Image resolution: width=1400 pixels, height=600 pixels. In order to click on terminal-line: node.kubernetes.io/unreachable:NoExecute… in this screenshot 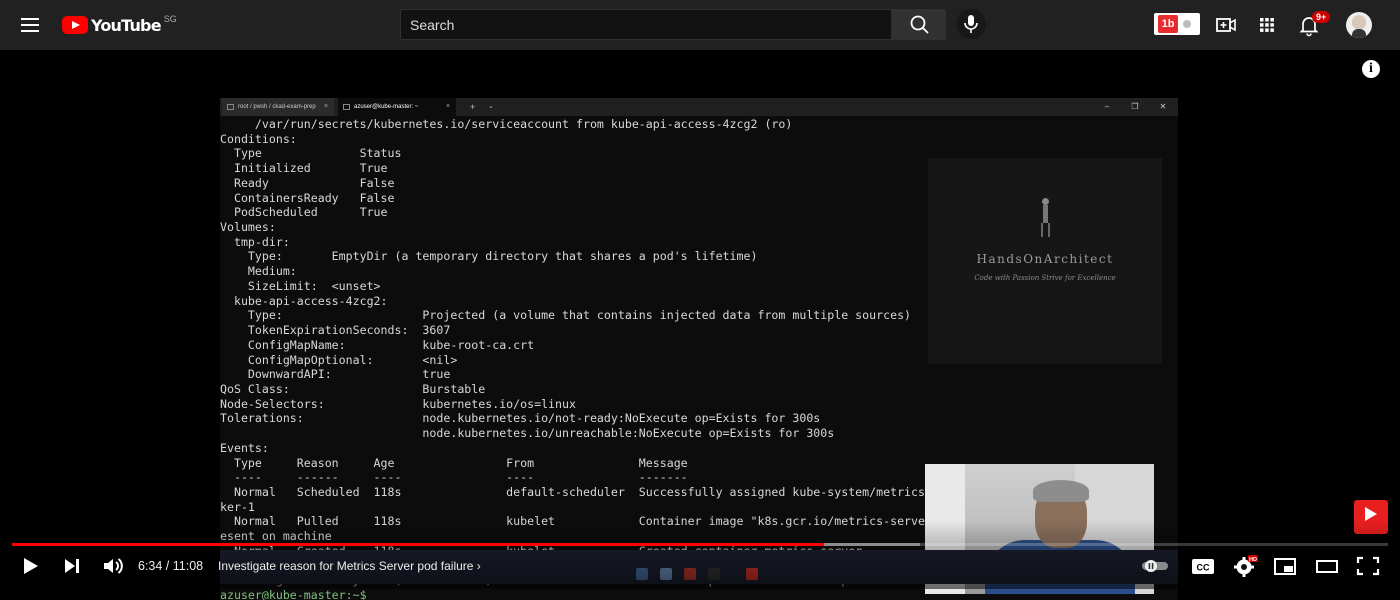, I will do `click(527, 433)`.